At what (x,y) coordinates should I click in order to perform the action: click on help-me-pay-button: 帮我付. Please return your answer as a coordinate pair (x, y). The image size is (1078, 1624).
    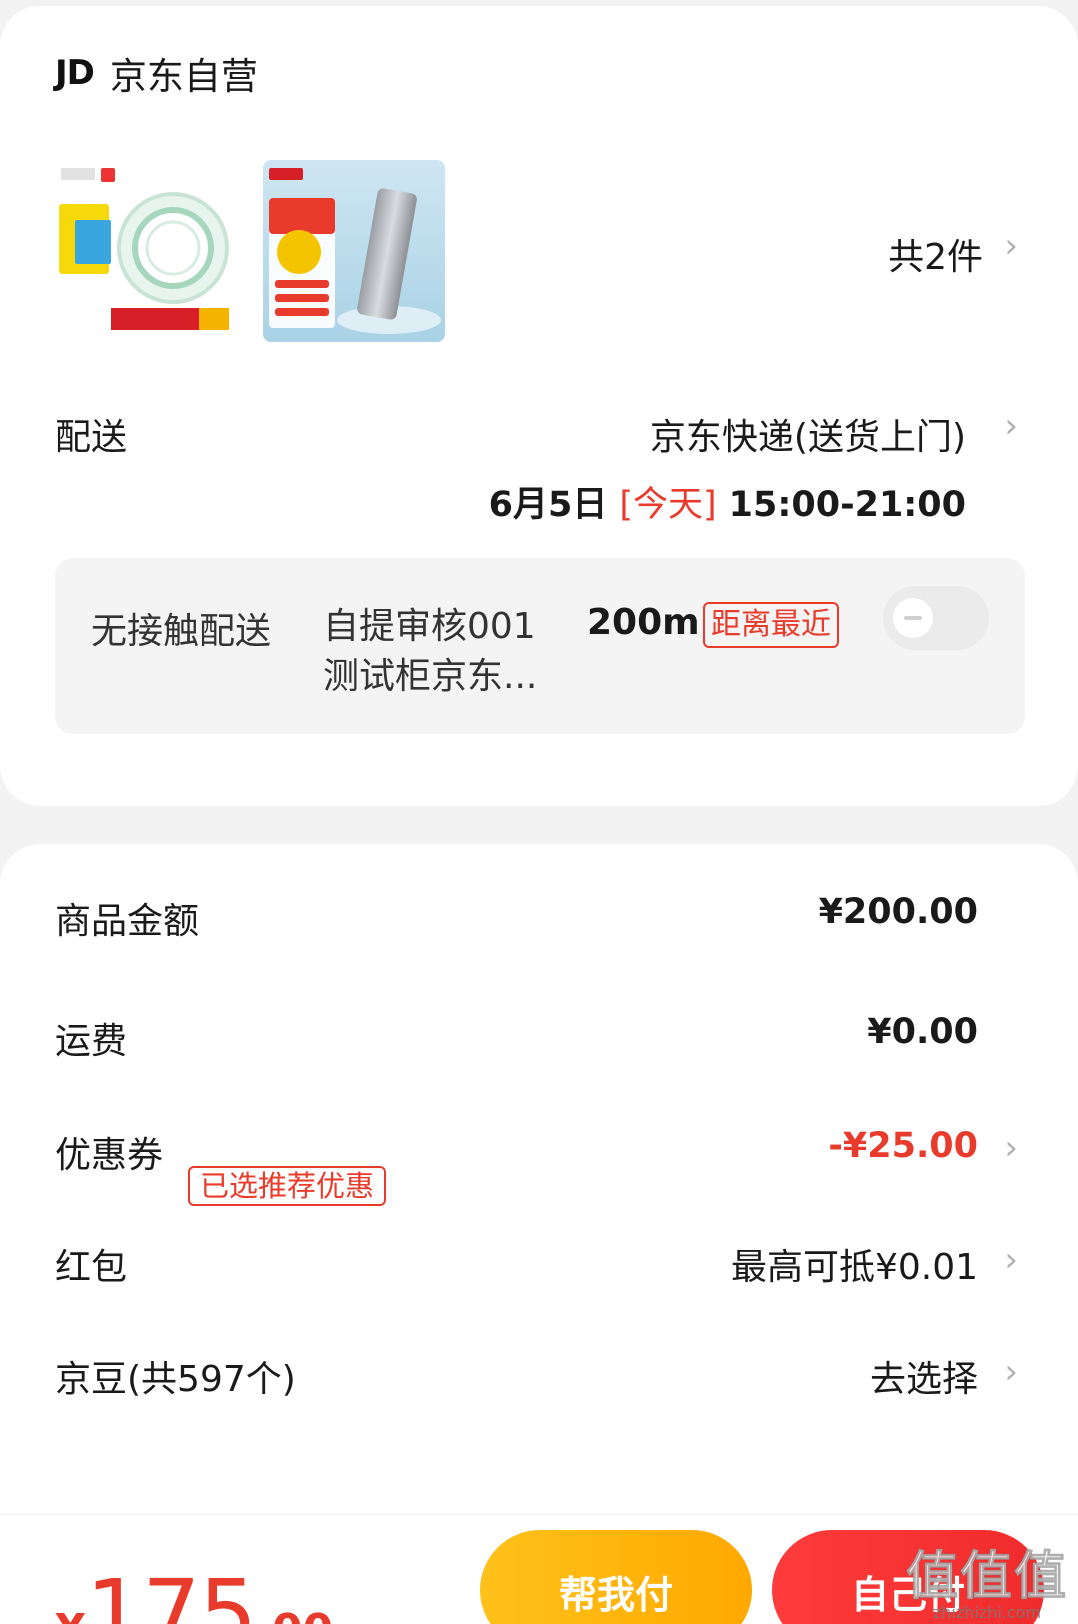
    Looking at the image, I should click on (616, 1577).